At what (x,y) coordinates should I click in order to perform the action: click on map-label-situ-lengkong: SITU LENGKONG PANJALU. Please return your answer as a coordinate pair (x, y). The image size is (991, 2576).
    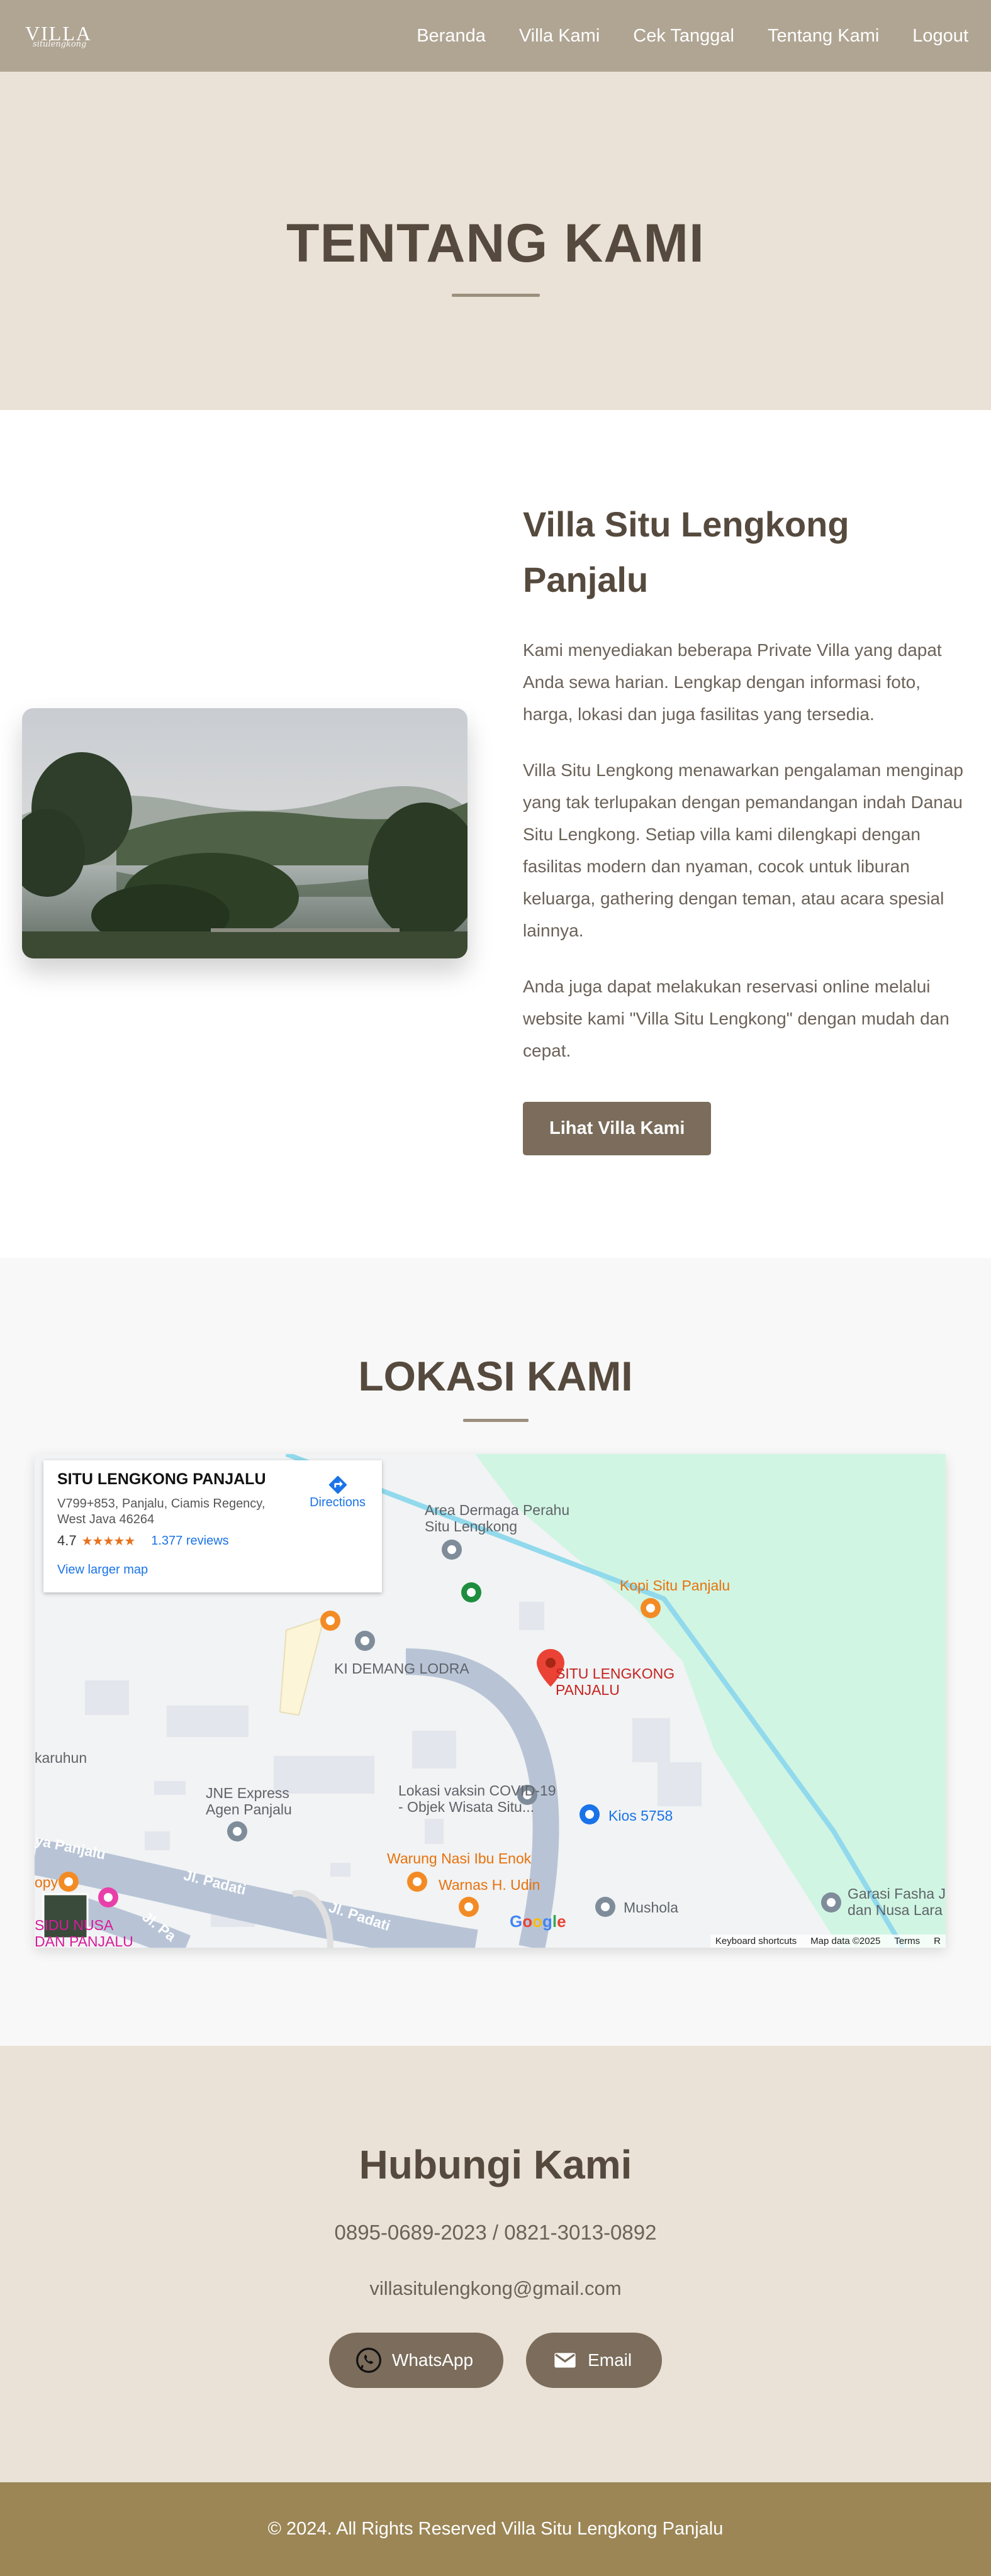
    Looking at the image, I should click on (615, 1681).